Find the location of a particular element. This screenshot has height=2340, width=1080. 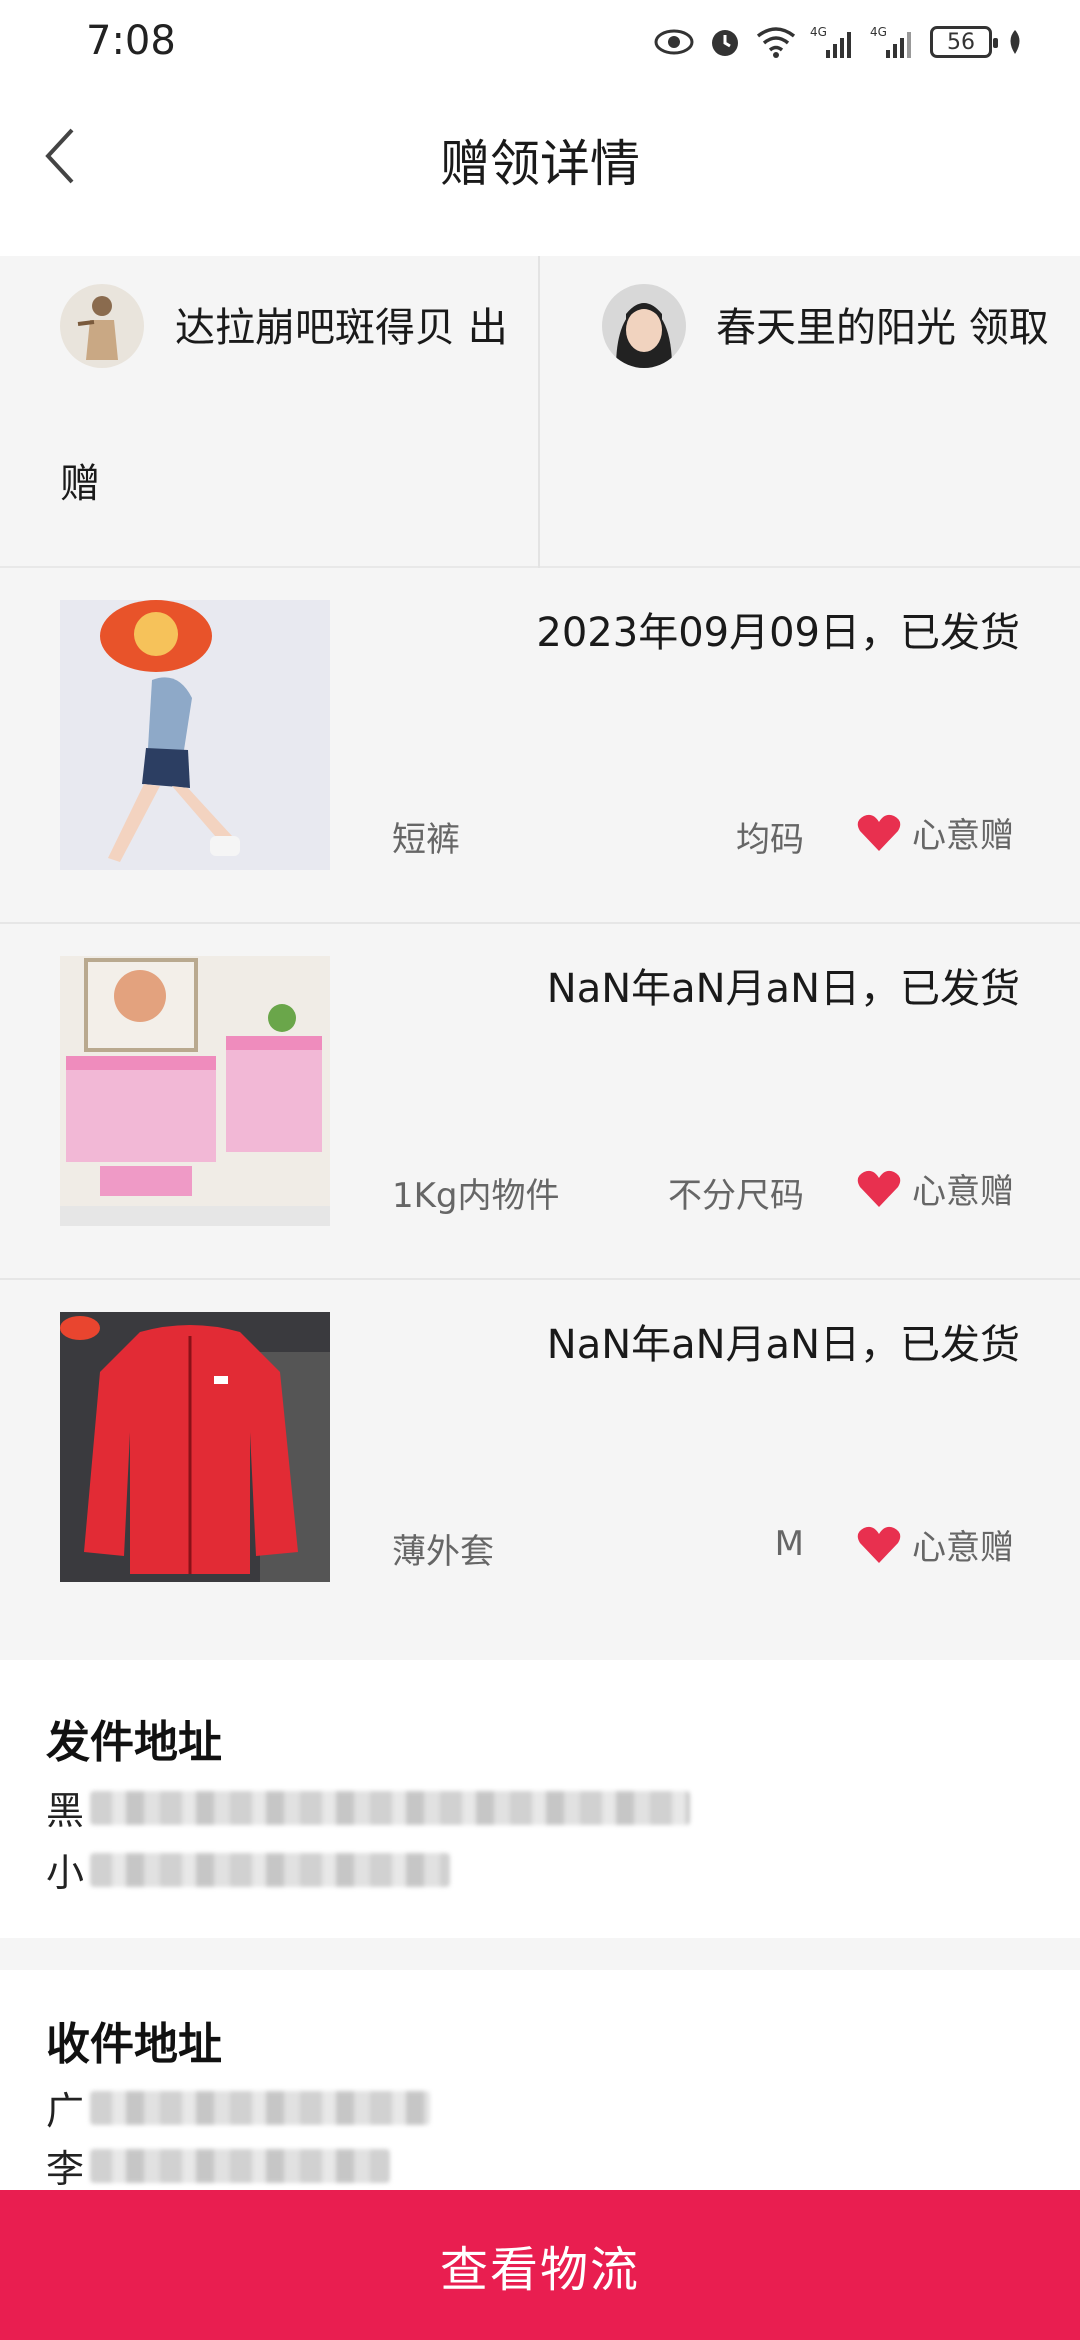

status-bar: 7:08 4G 4G 56 is located at coordinates (540, 42).